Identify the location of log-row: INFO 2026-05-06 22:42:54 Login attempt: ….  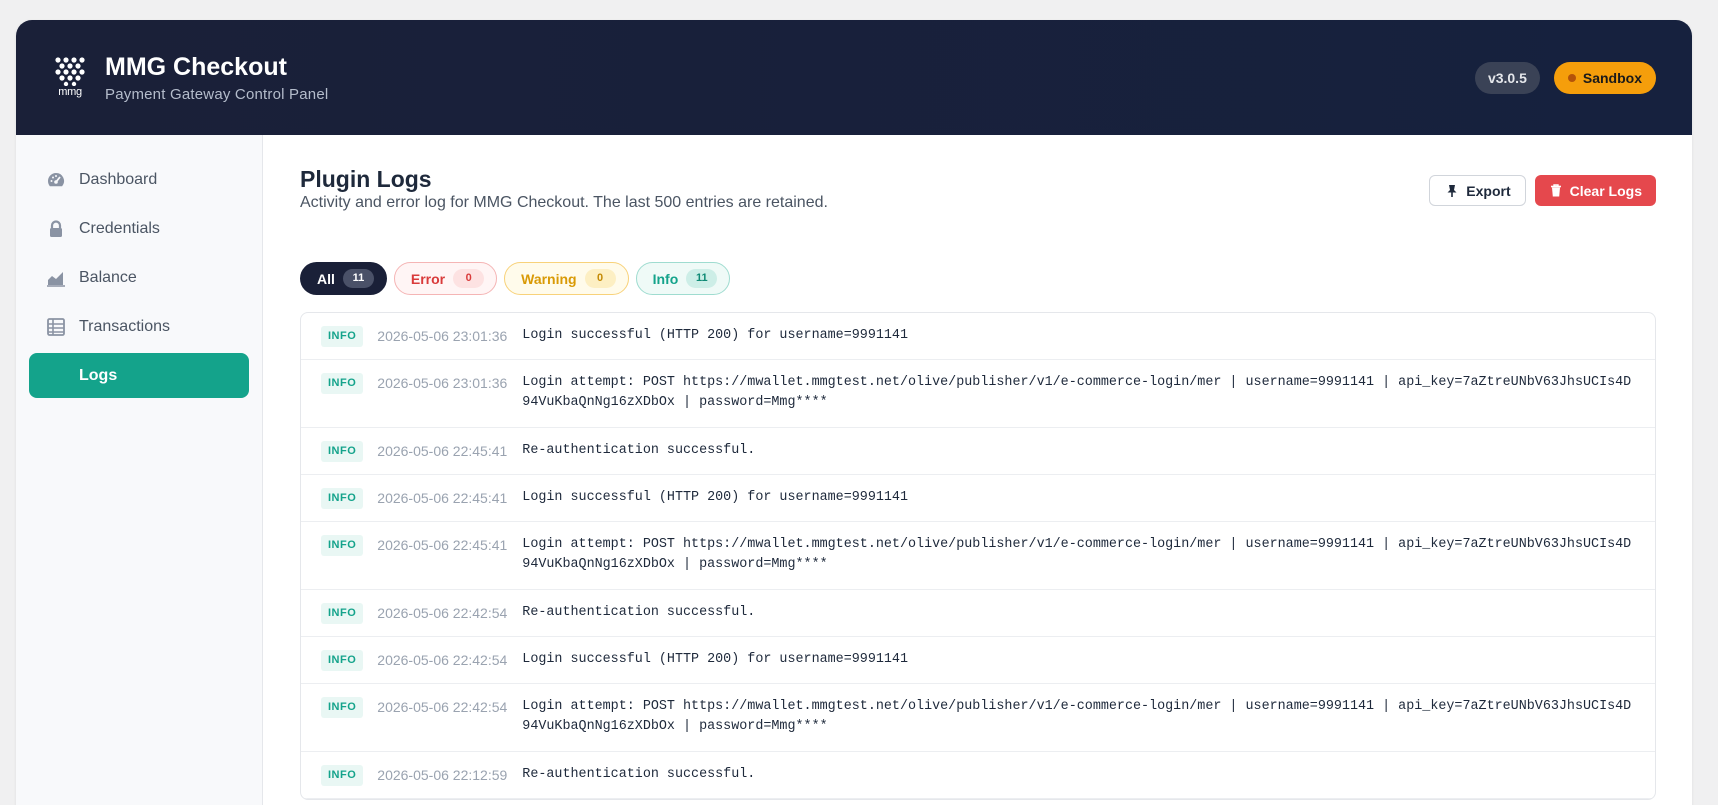
(978, 718).